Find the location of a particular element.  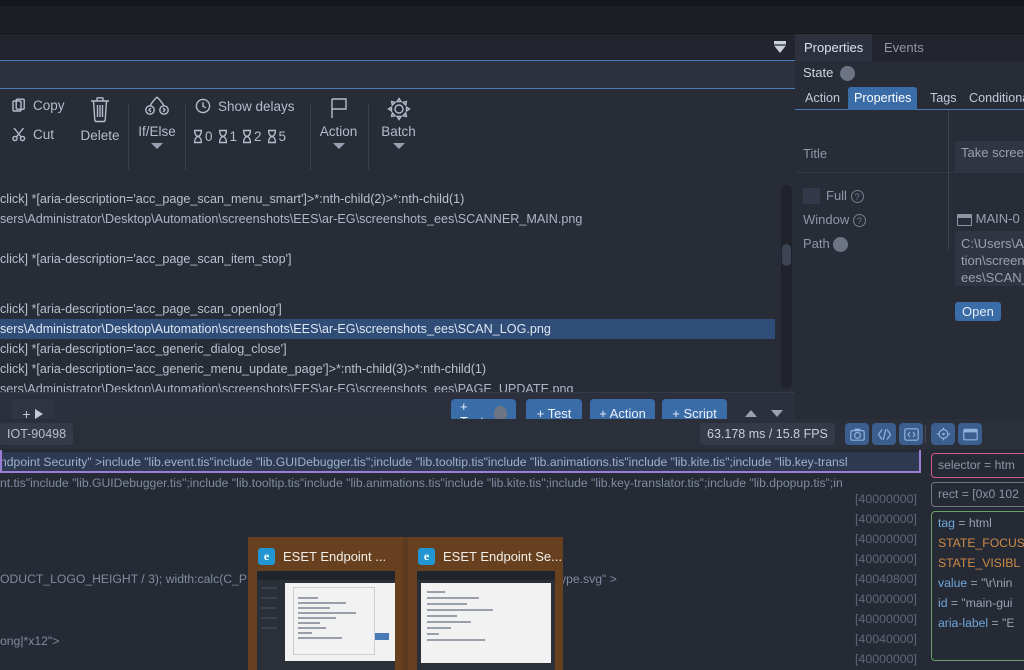

list-scrollbar-track is located at coordinates (786, 286).